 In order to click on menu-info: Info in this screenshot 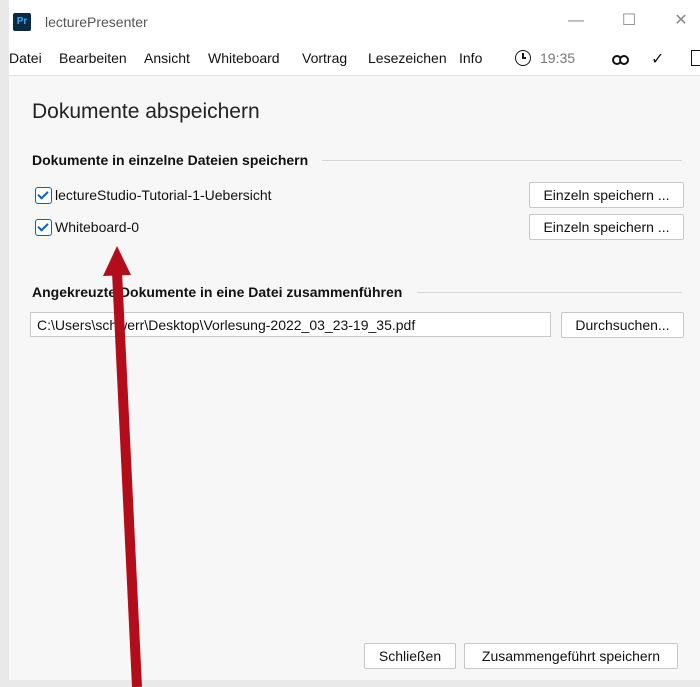, I will do `click(470, 58)`.